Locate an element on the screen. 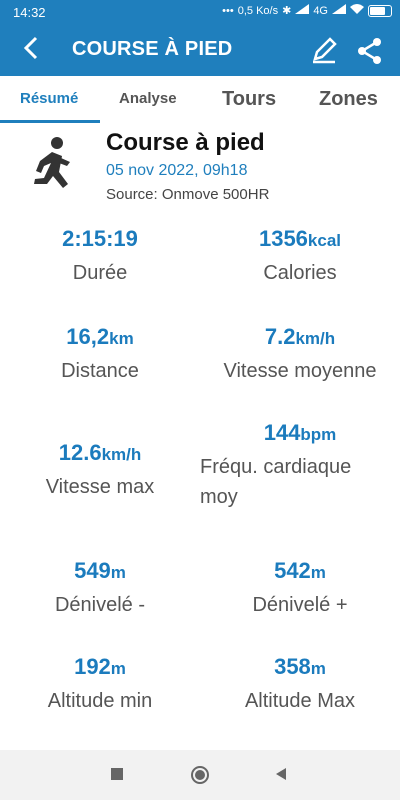 This screenshot has height=800, width=400. tab-tours: Tours is located at coordinates (249, 99).